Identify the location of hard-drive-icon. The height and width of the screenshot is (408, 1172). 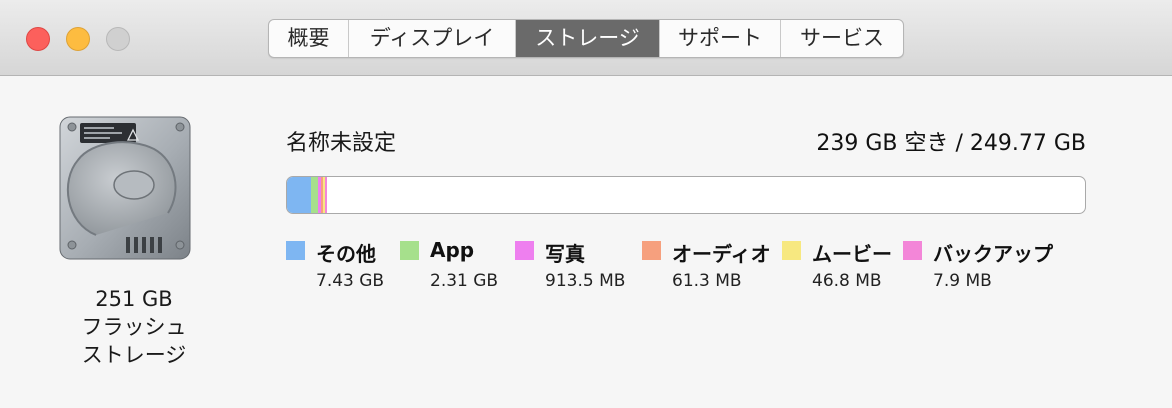
(125, 190).